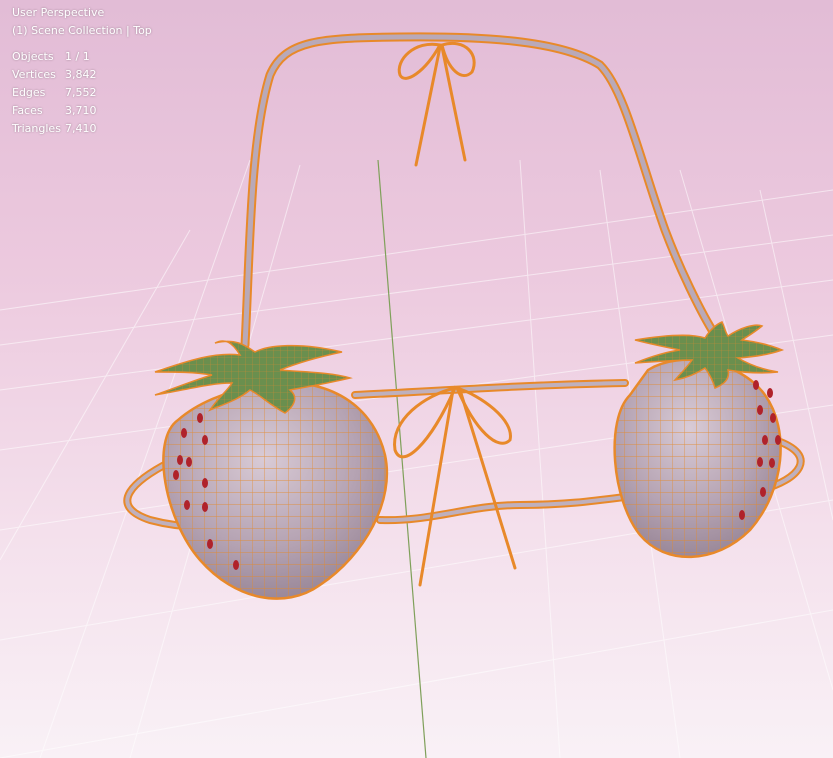 This screenshot has height=758, width=833. What do you see at coordinates (700, 460) in the screenshot?
I see `right-strawberry-cup` at bounding box center [700, 460].